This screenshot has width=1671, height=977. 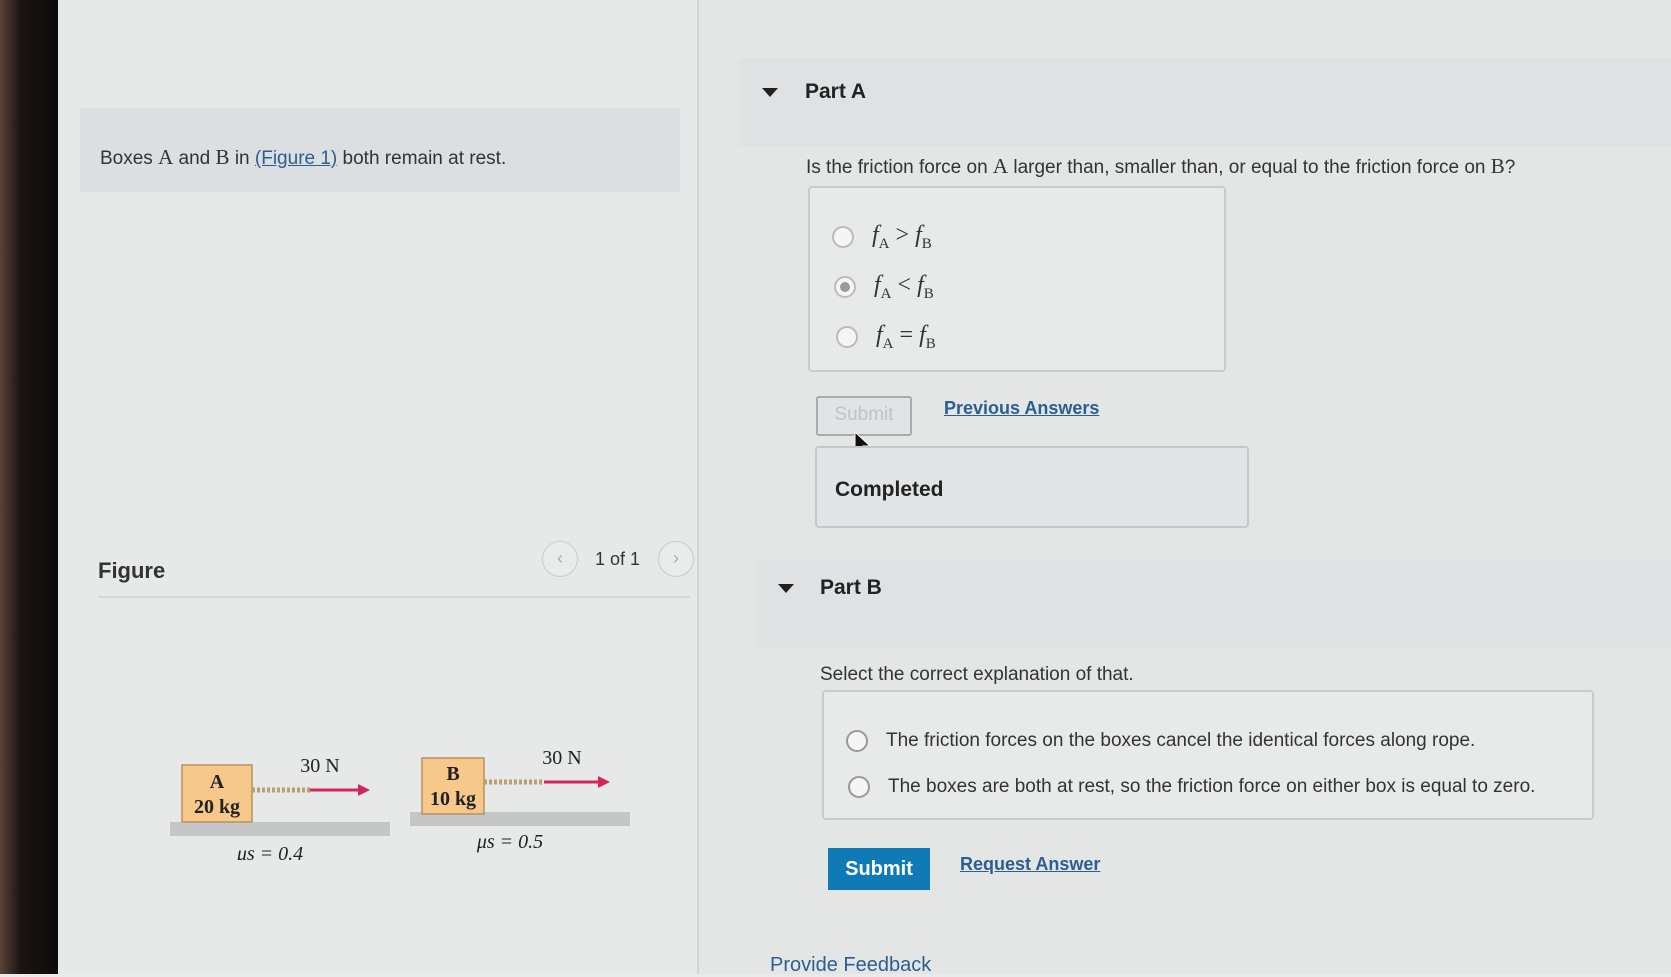 What do you see at coordinates (280, 829) in the screenshot?
I see `surface-a` at bounding box center [280, 829].